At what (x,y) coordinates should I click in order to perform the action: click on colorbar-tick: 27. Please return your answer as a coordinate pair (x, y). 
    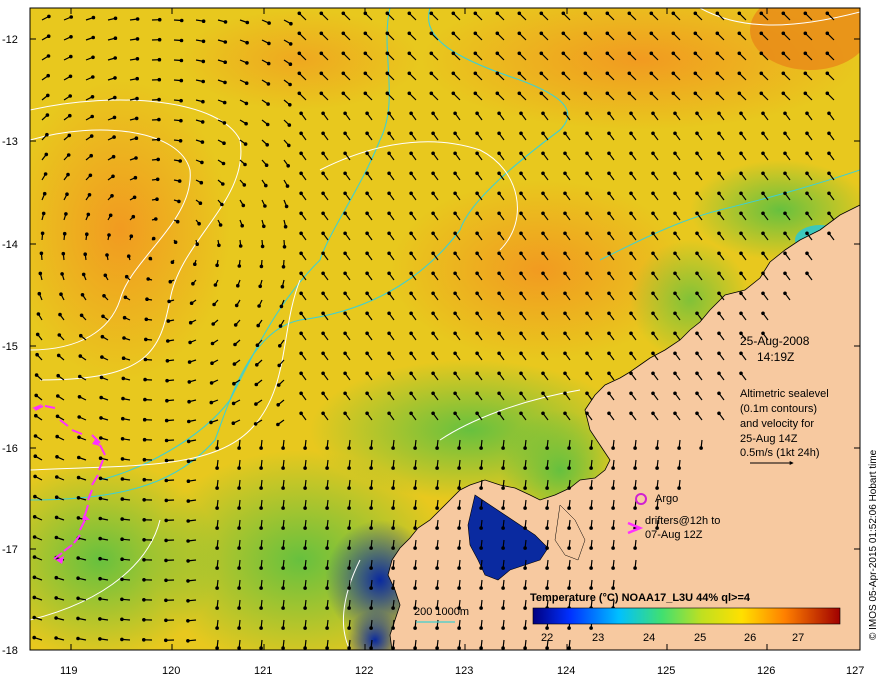
    Looking at the image, I should click on (798, 638).